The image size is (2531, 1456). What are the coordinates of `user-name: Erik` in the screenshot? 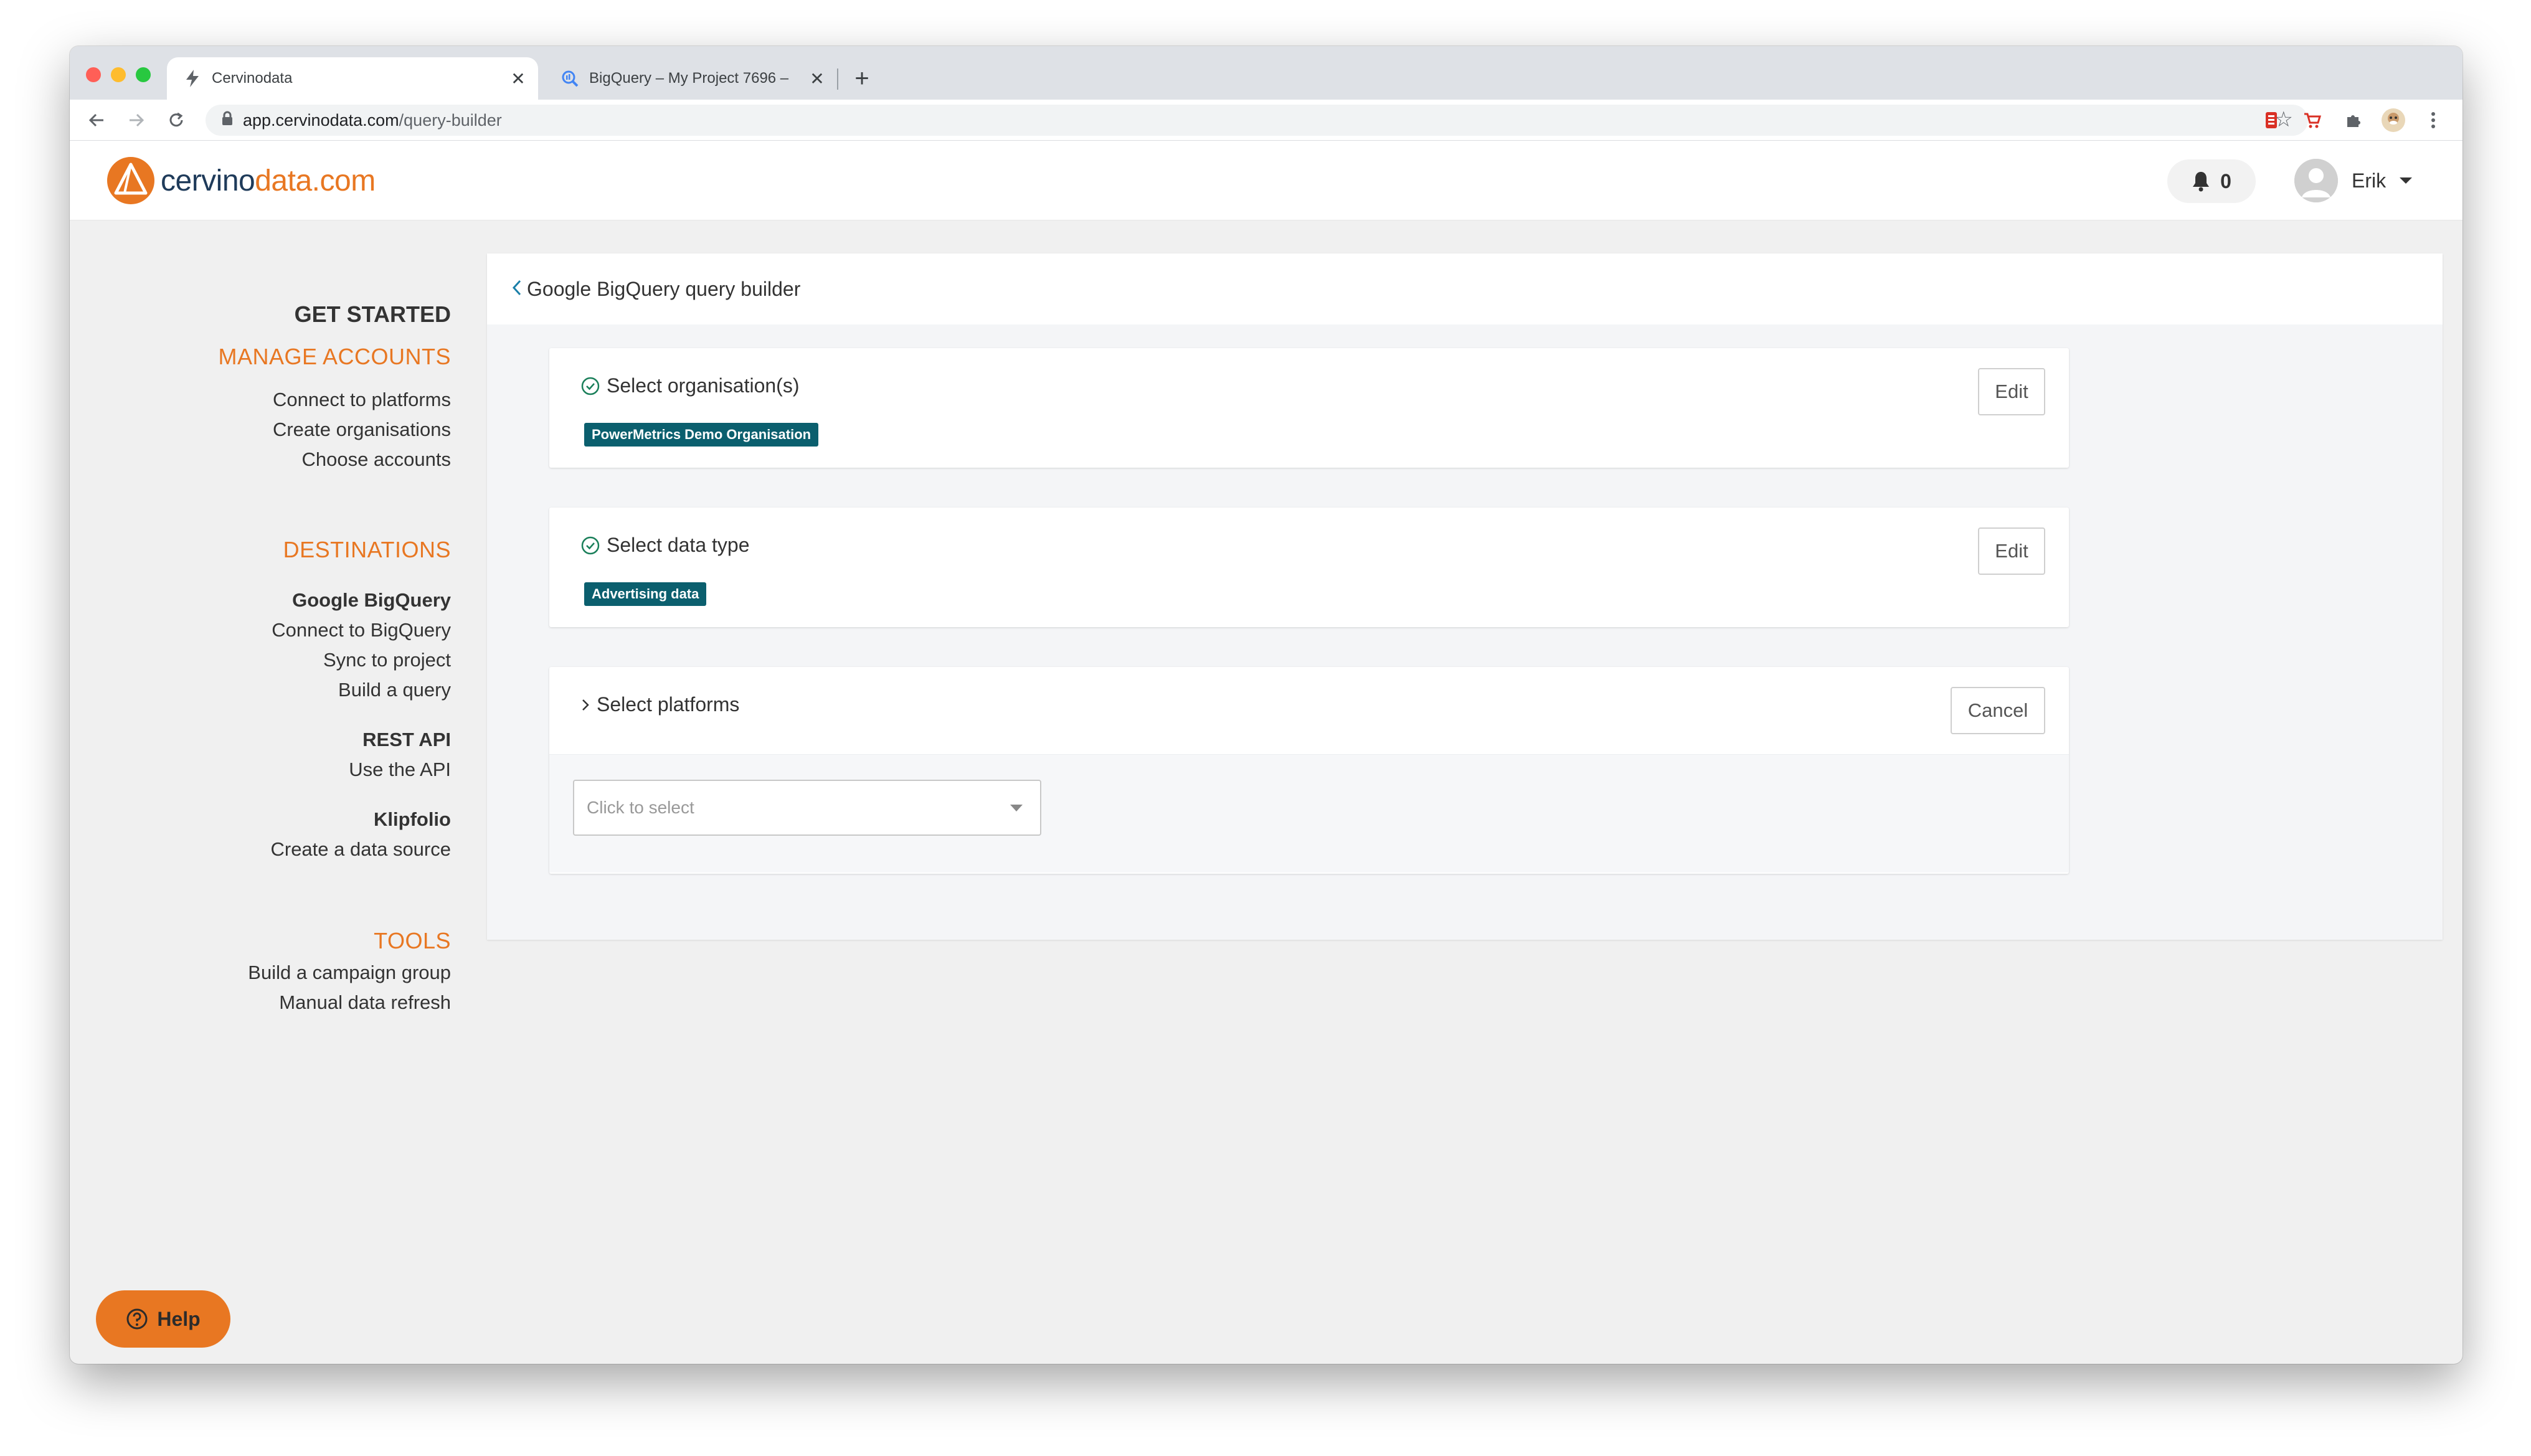 It's located at (2369, 181).